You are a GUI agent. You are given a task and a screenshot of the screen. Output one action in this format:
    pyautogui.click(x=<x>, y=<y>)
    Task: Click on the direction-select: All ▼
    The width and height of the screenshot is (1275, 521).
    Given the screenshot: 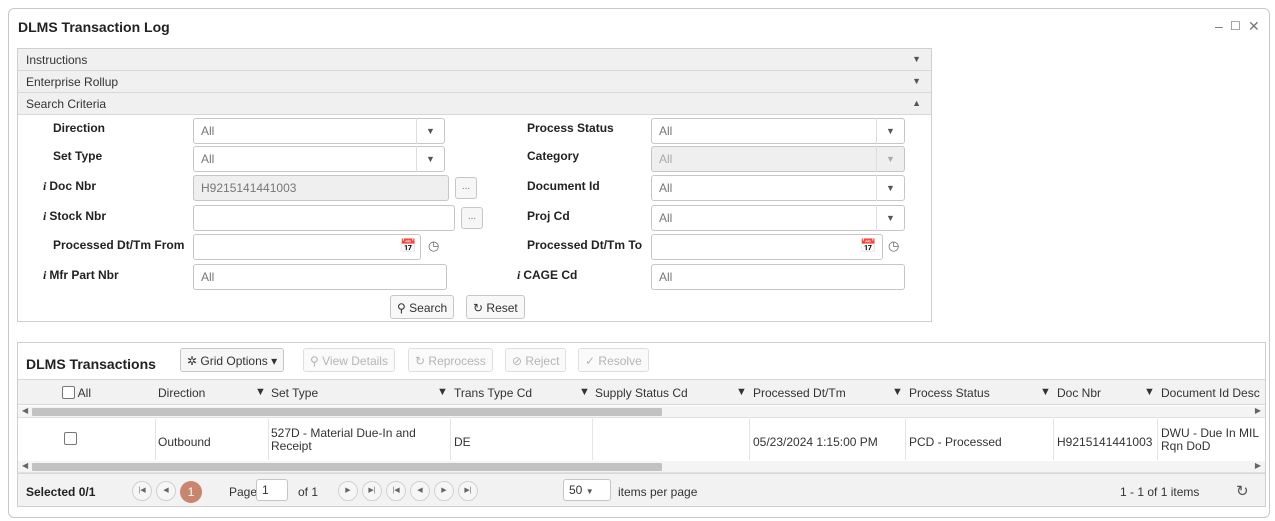 What is the action you would take?
    pyautogui.click(x=319, y=131)
    